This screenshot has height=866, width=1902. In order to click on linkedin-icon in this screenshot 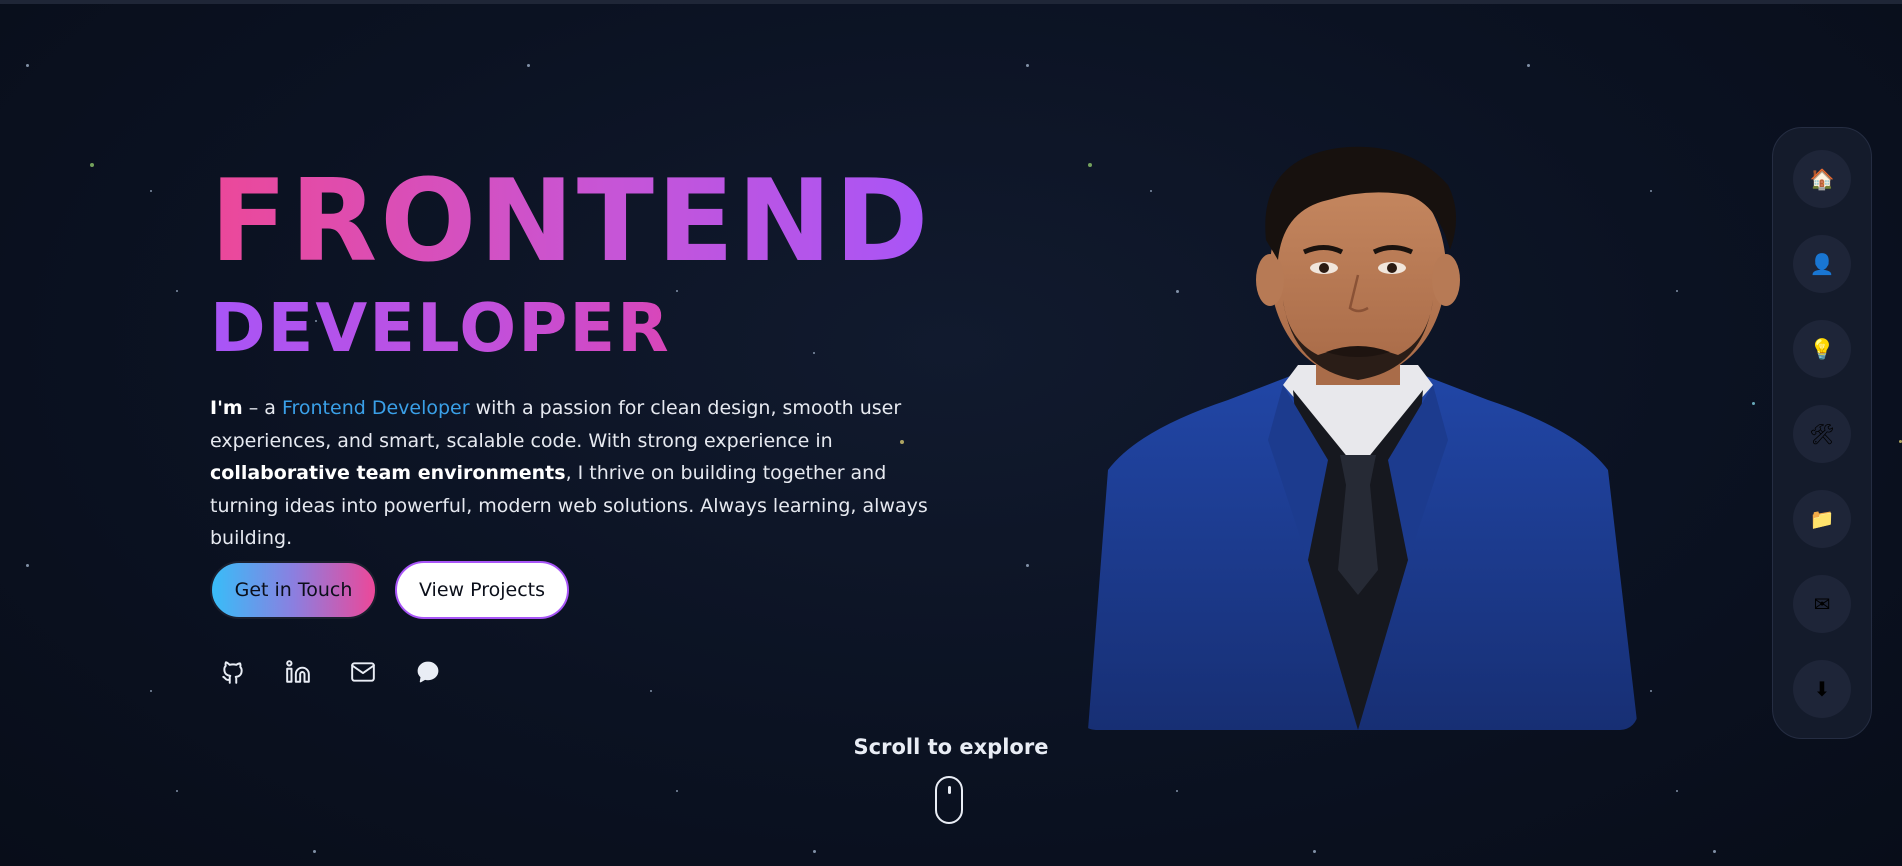, I will do `click(298, 672)`.